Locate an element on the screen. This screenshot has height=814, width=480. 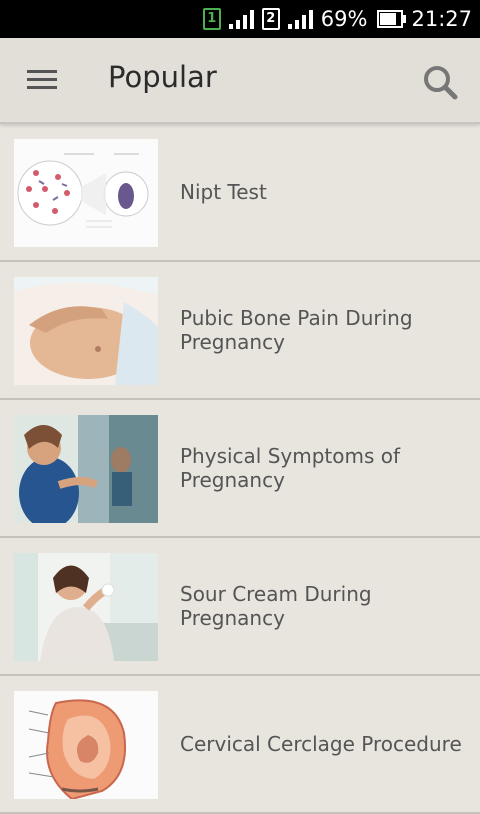
status-indicators: 1 2 69% 21:27 is located at coordinates (337, 19).